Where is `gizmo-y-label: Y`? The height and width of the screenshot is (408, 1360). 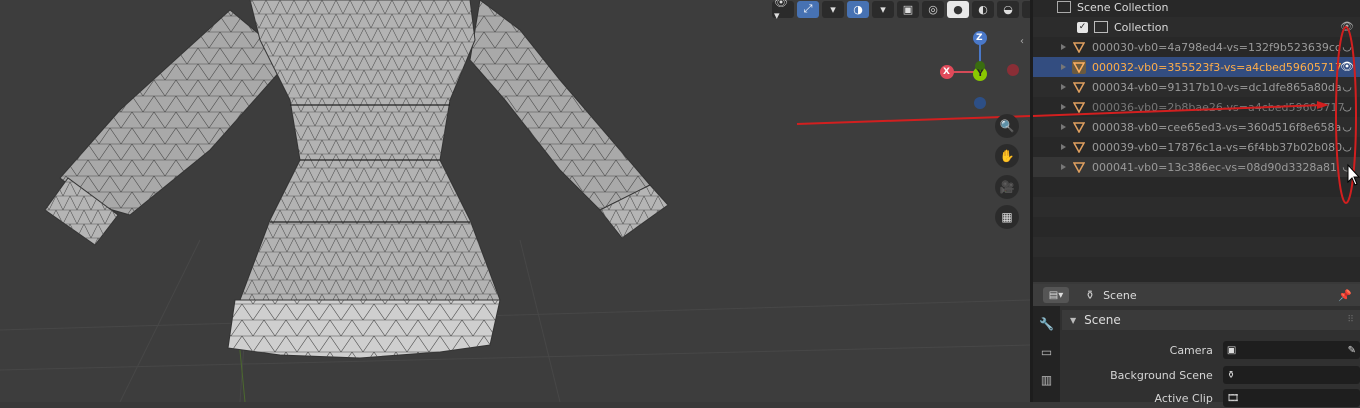
gizmo-y-label: Y is located at coordinates (980, 74).